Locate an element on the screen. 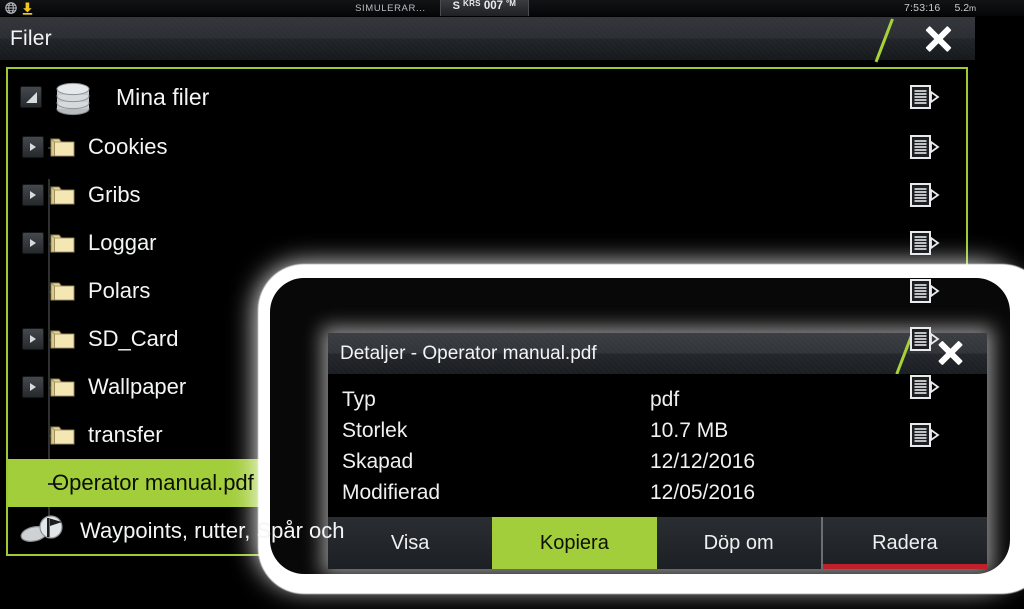  detail-key: Storlek is located at coordinates (375, 430).